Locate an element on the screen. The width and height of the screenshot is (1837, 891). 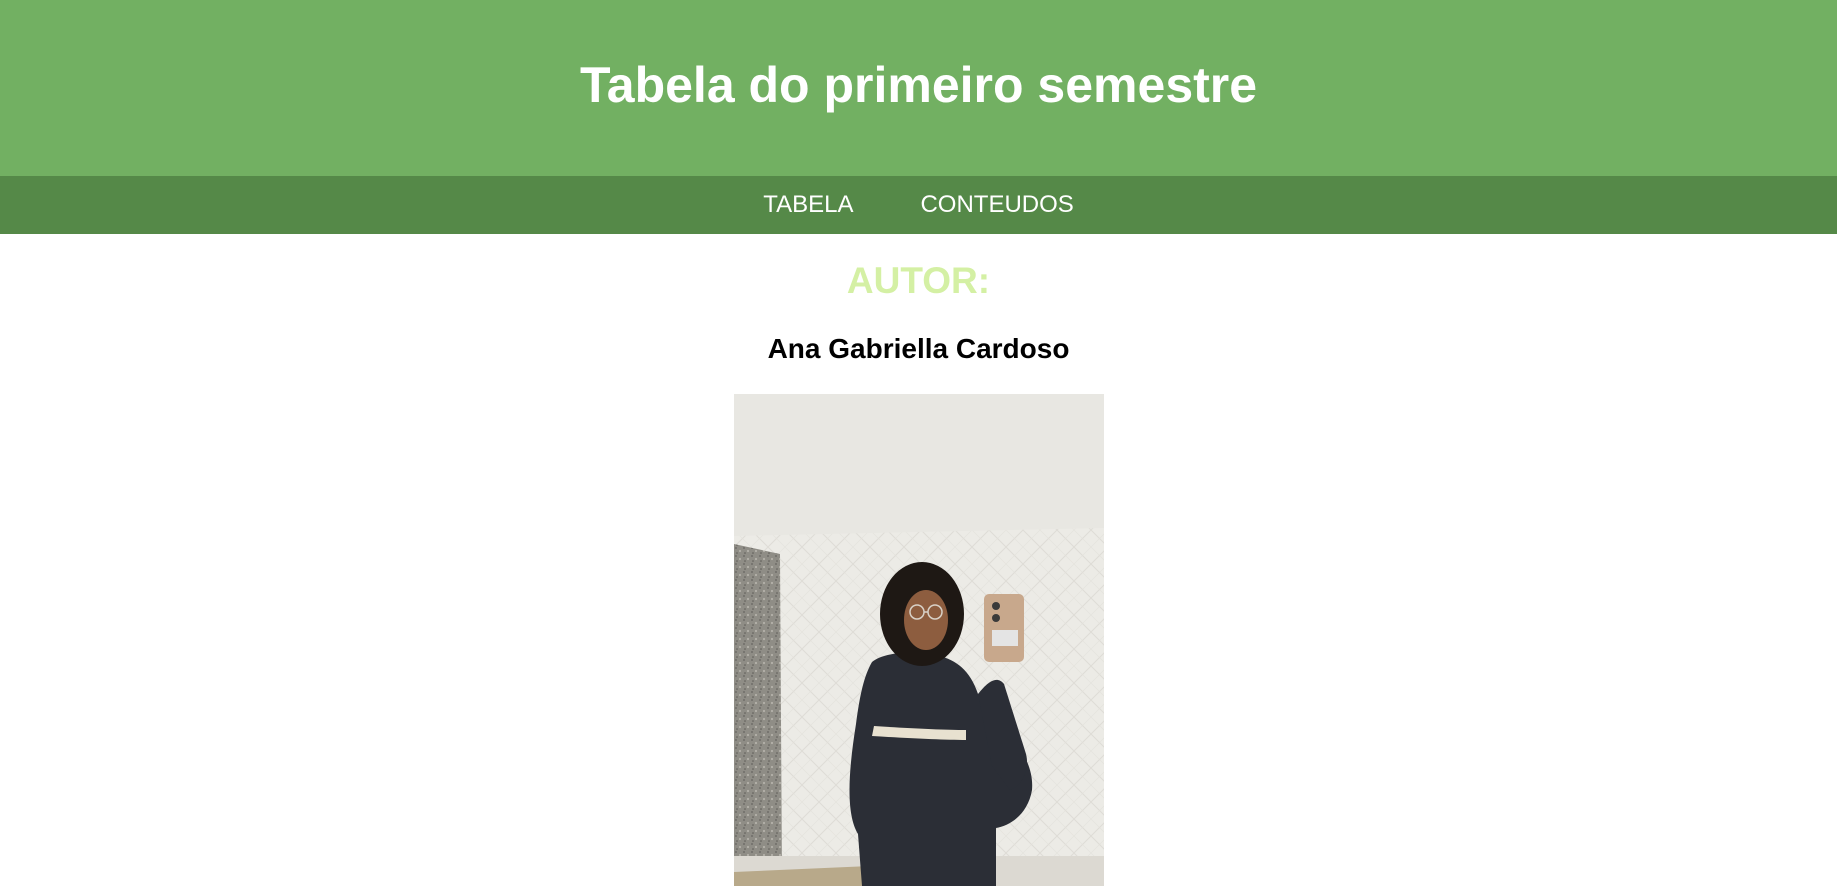
nav-link-conteudos: CONTEUDOS is located at coordinates (996, 205).